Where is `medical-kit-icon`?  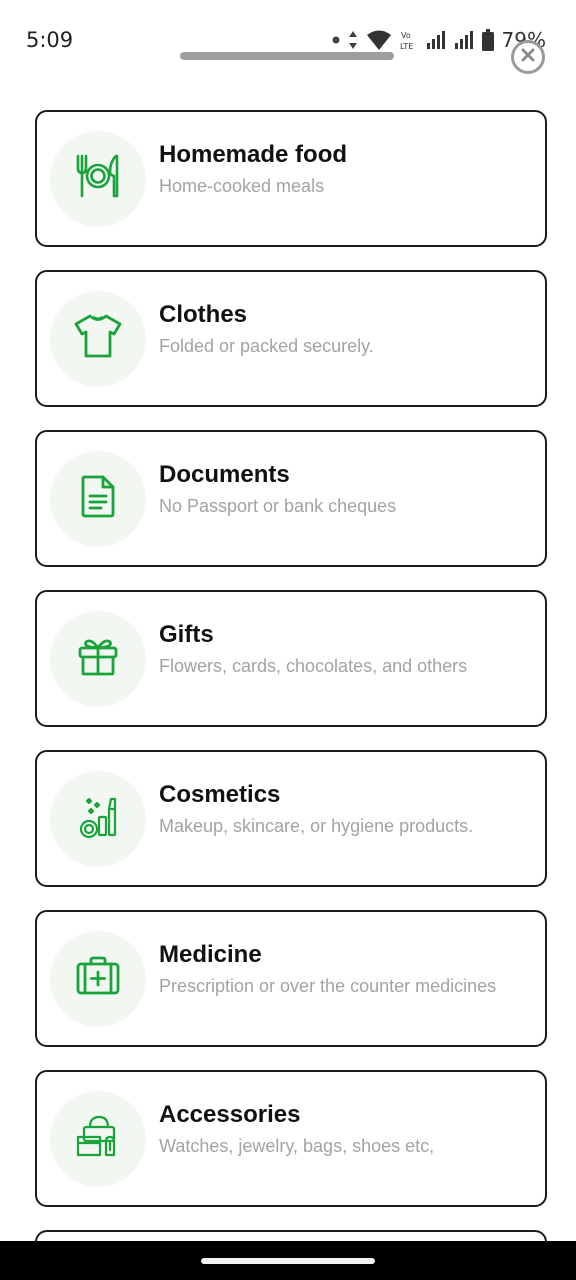
medical-kit-icon is located at coordinates (98, 978).